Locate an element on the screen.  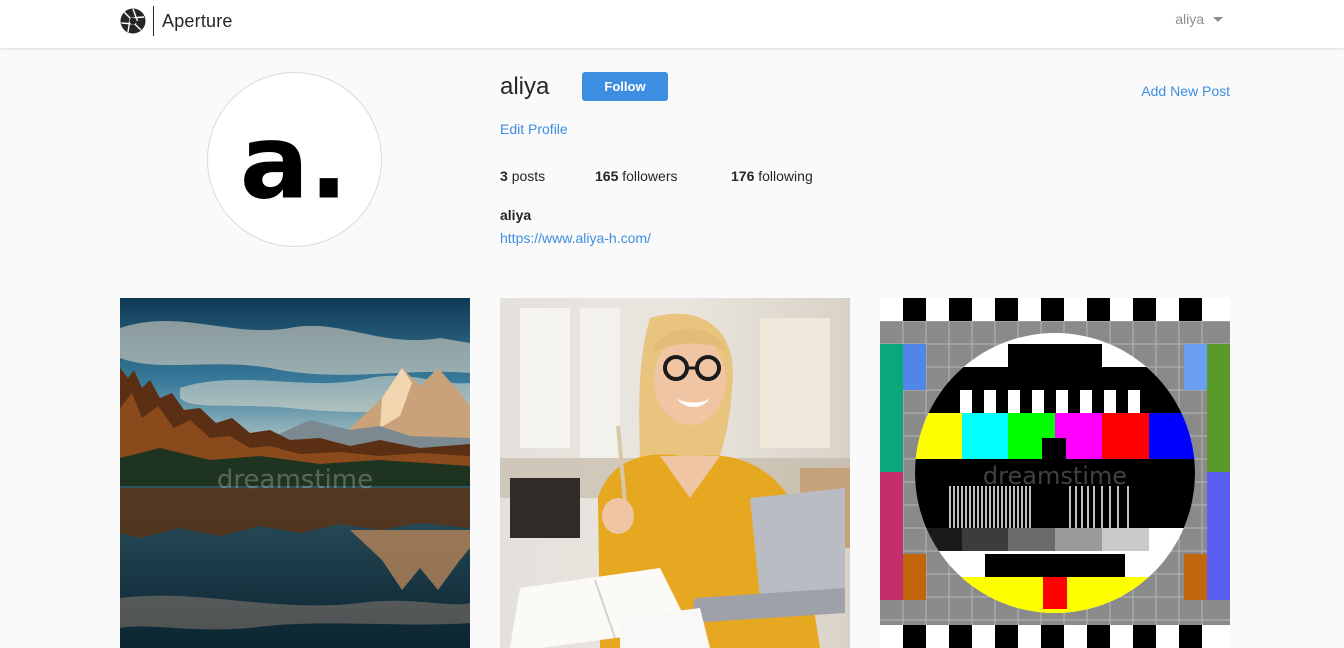
stat-followers: 165 followers is located at coordinates (636, 176).